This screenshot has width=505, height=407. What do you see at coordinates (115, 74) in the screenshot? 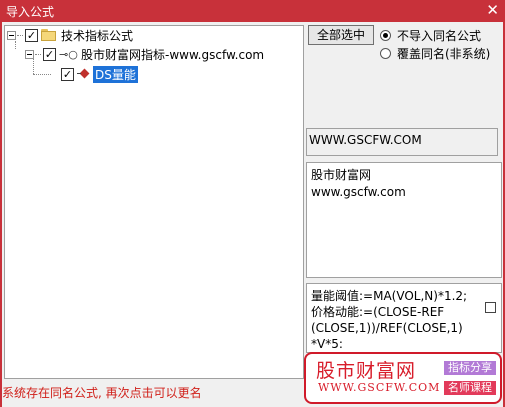
I see `tree-node-item-label: DS量能` at bounding box center [115, 74].